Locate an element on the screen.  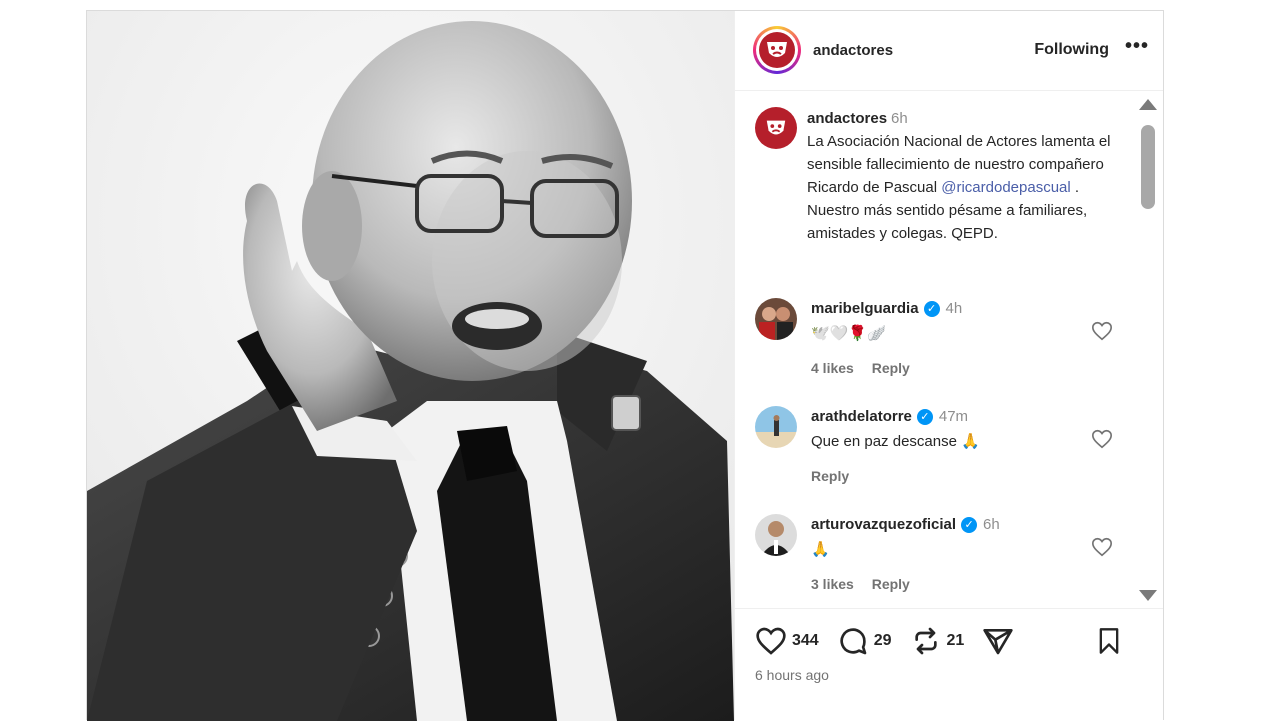
send-icon is located at coordinates (998, 642).